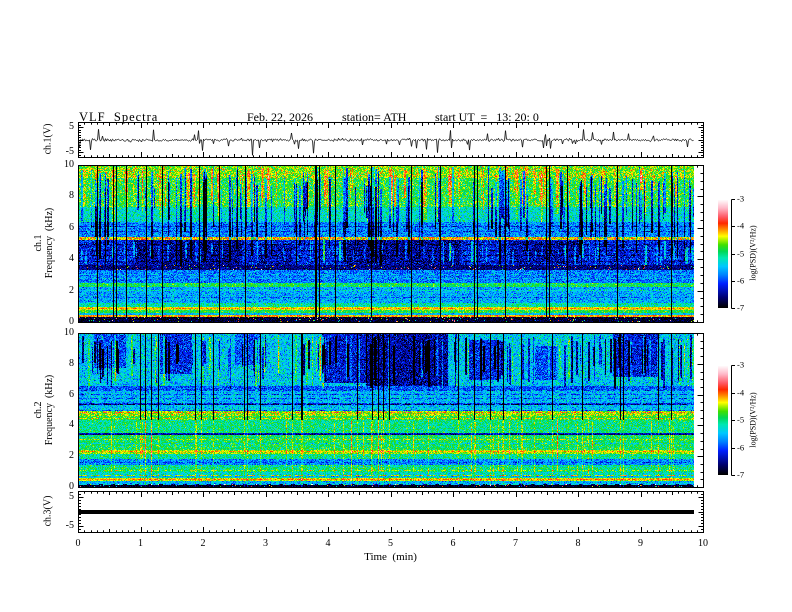 The width and height of the screenshot is (792, 612). Describe the element at coordinates (390, 543) in the screenshot. I see `x-tick-label: 5` at that location.